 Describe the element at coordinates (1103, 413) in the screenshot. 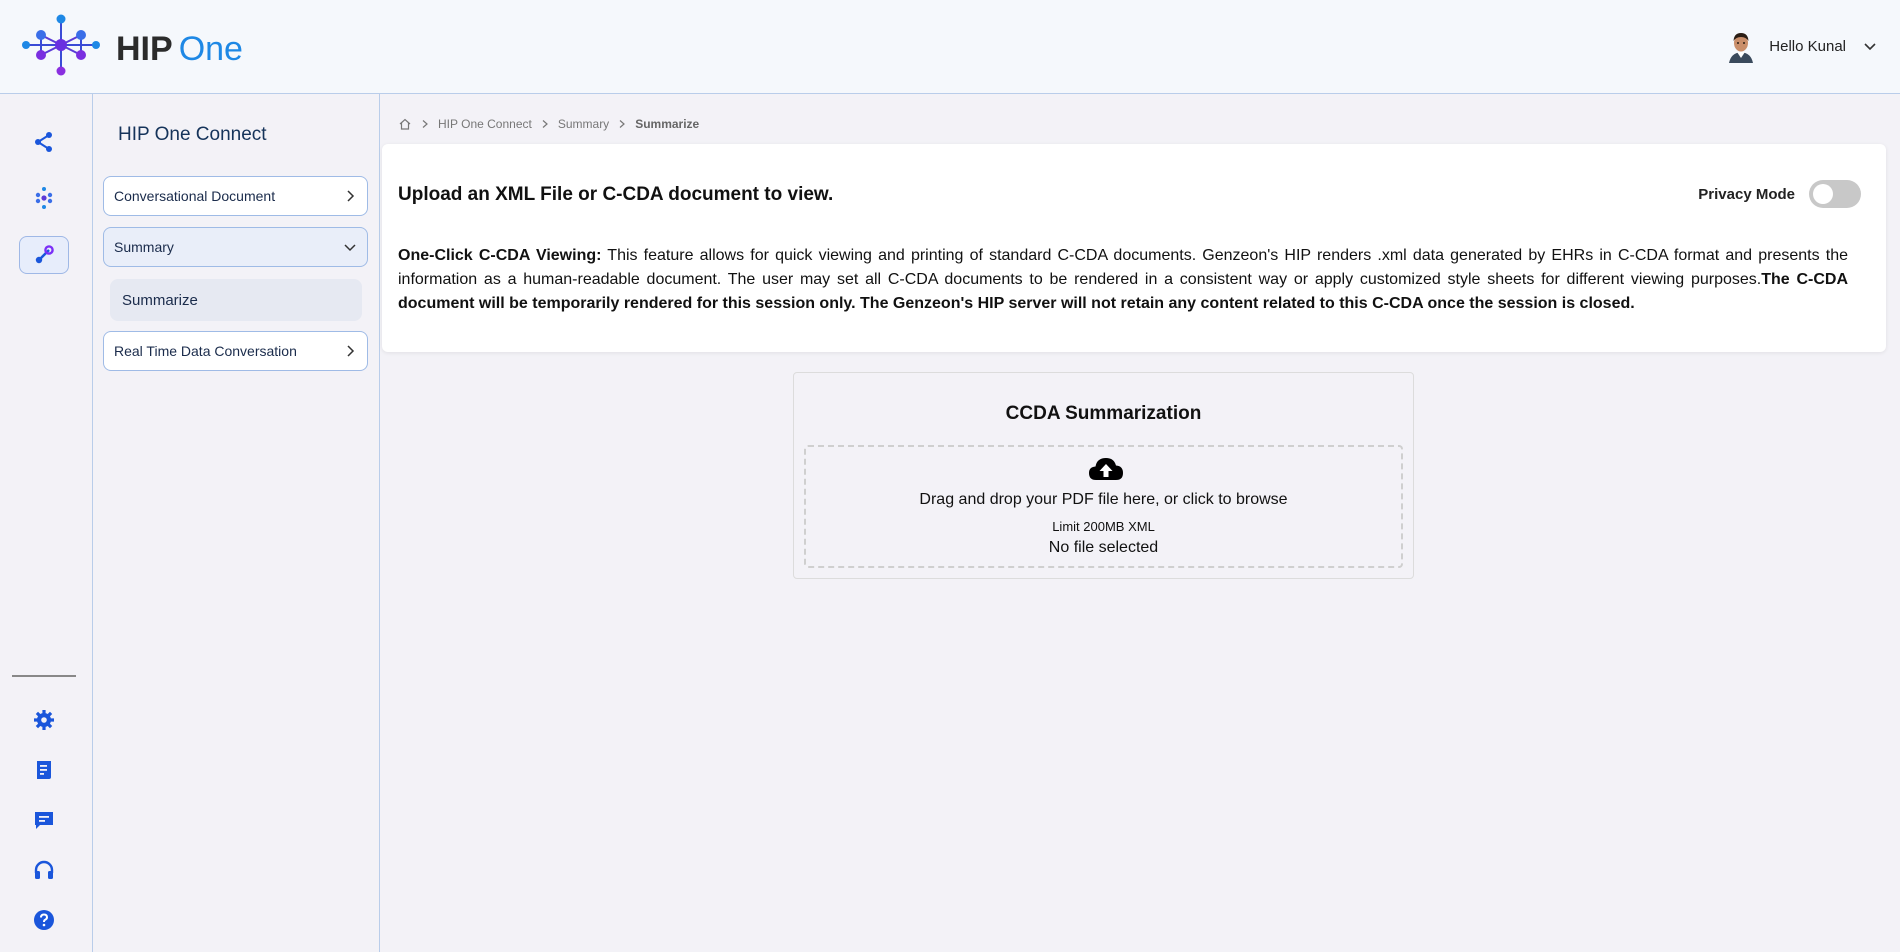

I see `upload-title: CCDA Summarization` at that location.